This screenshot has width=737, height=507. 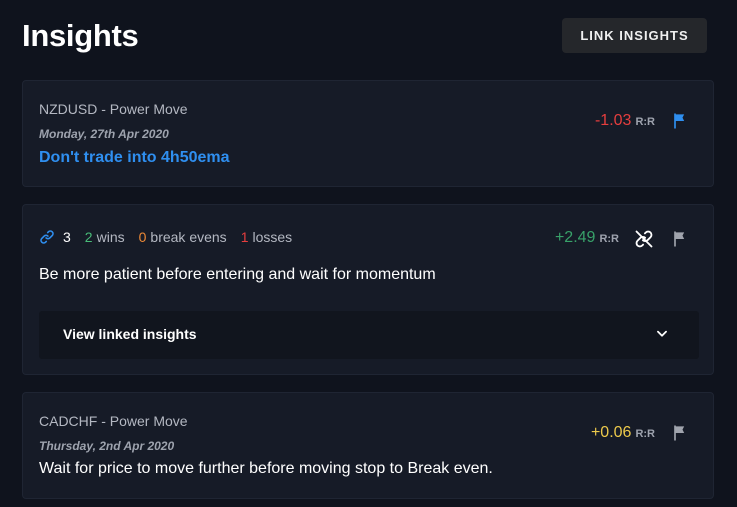 What do you see at coordinates (80, 35) in the screenshot?
I see `page-title: Insights` at bounding box center [80, 35].